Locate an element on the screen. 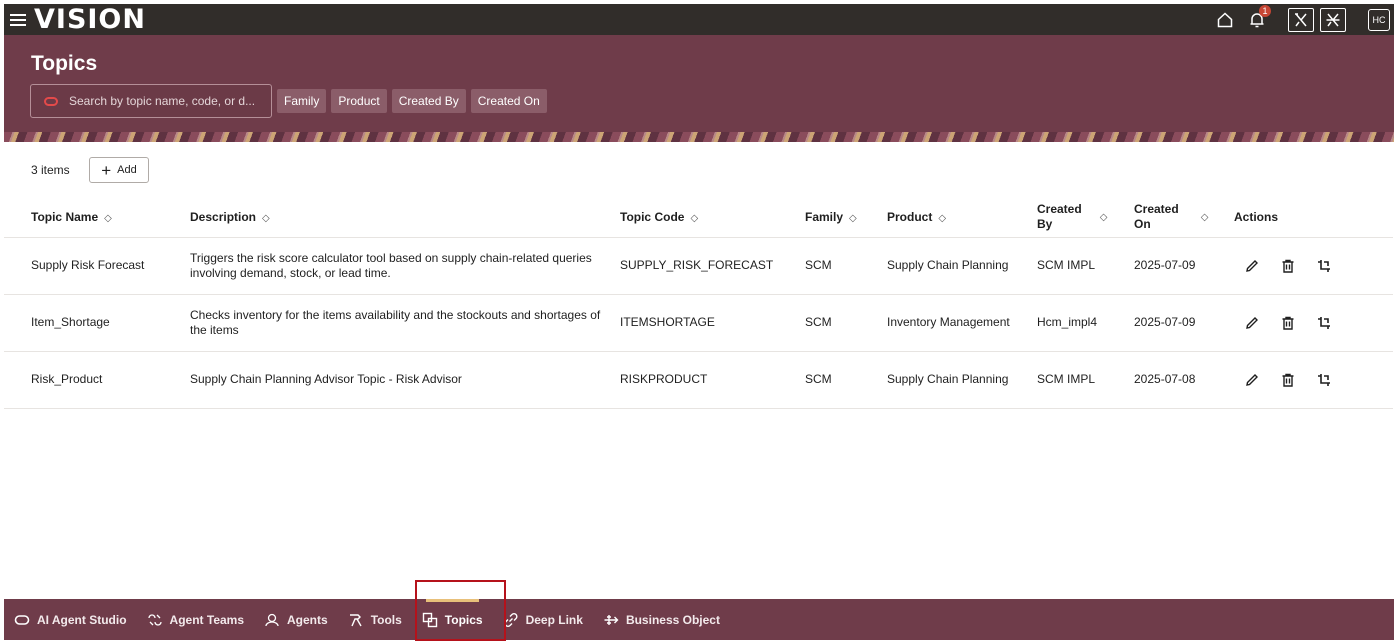  cell-topic-name: Supply Risk Forecast is located at coordinates (97, 265).